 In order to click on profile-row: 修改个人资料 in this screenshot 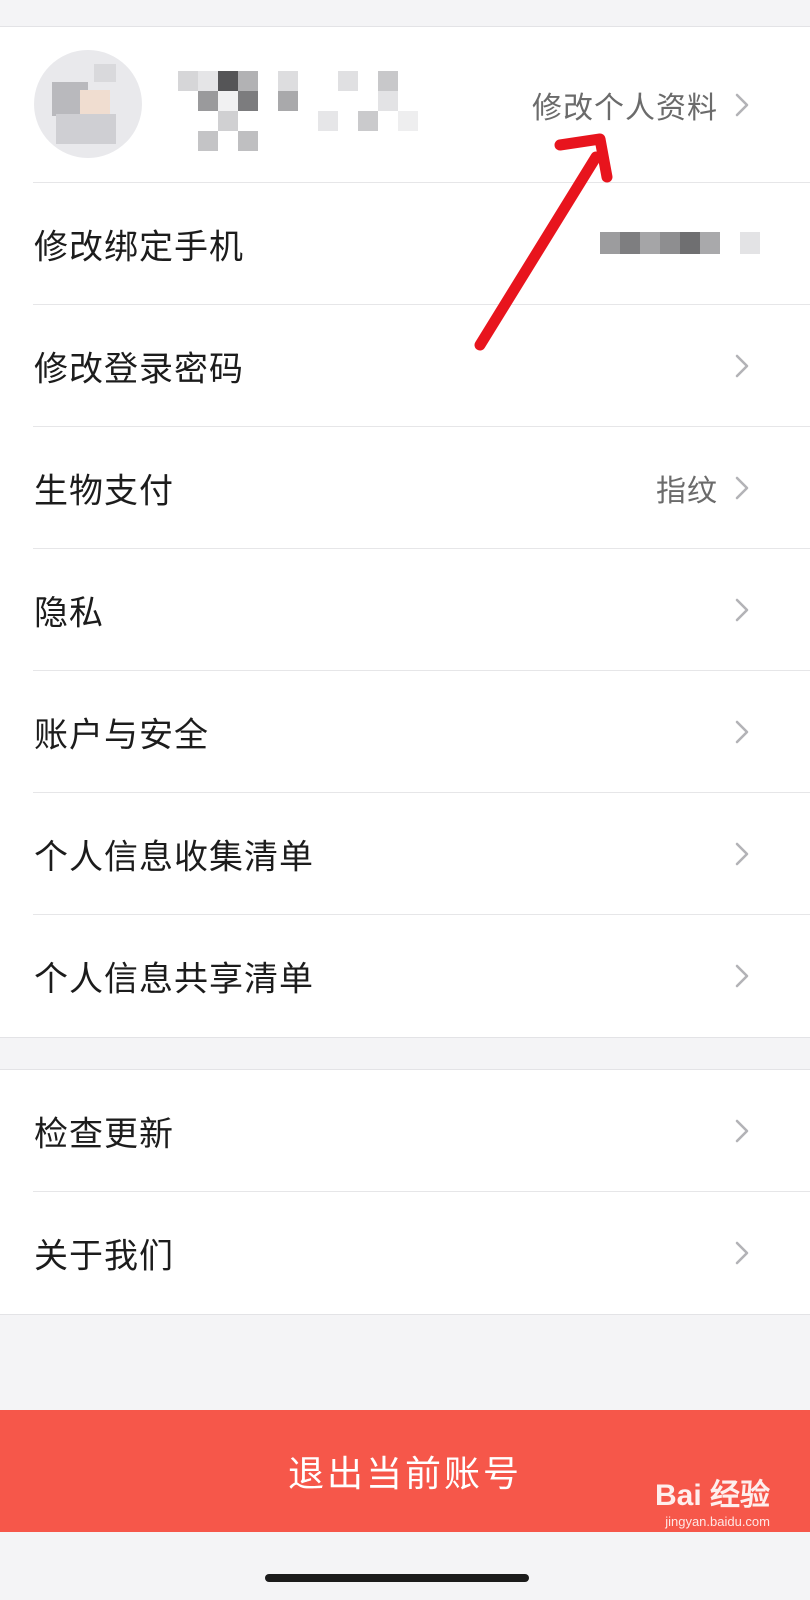, I will do `click(405, 105)`.